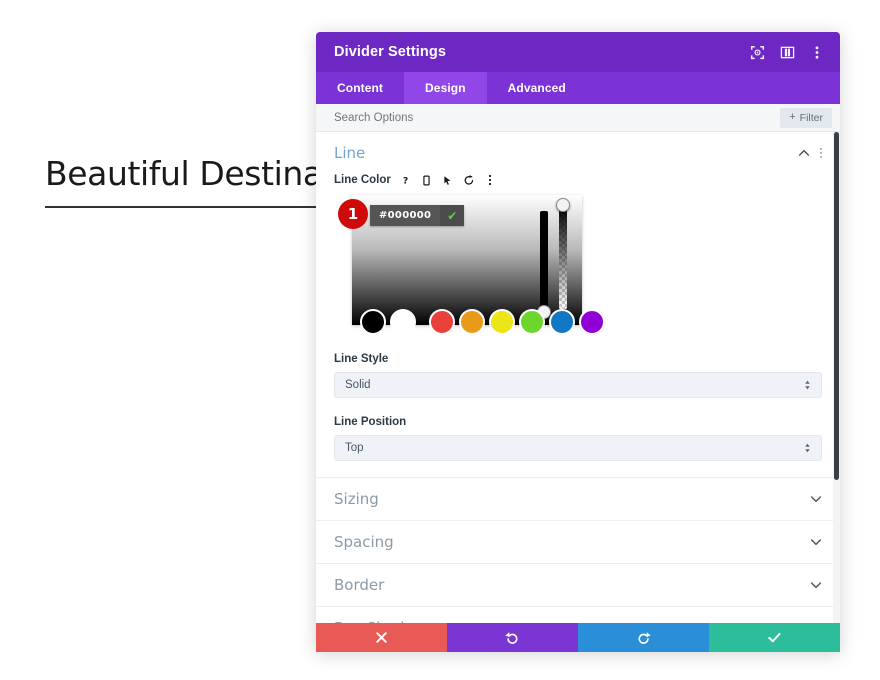 This screenshot has height=680, width=880. Describe the element at coordinates (578, 385) in the screenshot. I see `line-style-select: Solid` at that location.